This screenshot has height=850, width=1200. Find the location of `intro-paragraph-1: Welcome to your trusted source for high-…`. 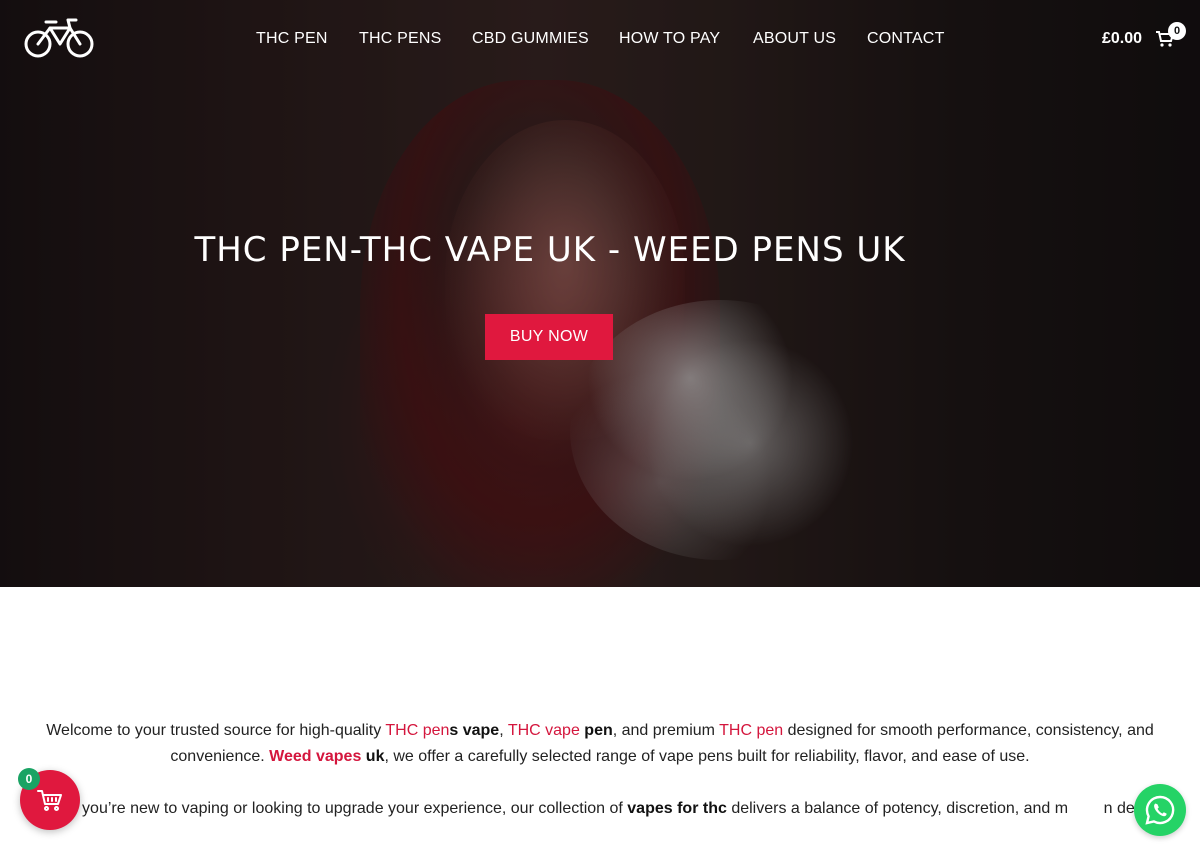

intro-paragraph-1: Welcome to your trusted source for high-… is located at coordinates (600, 744).